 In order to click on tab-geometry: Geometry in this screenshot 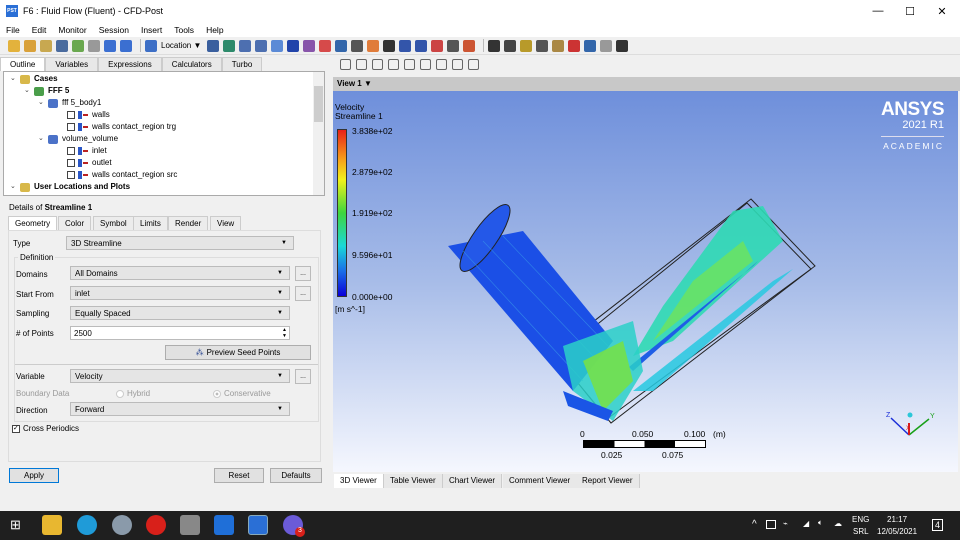, I will do `click(33, 223)`.